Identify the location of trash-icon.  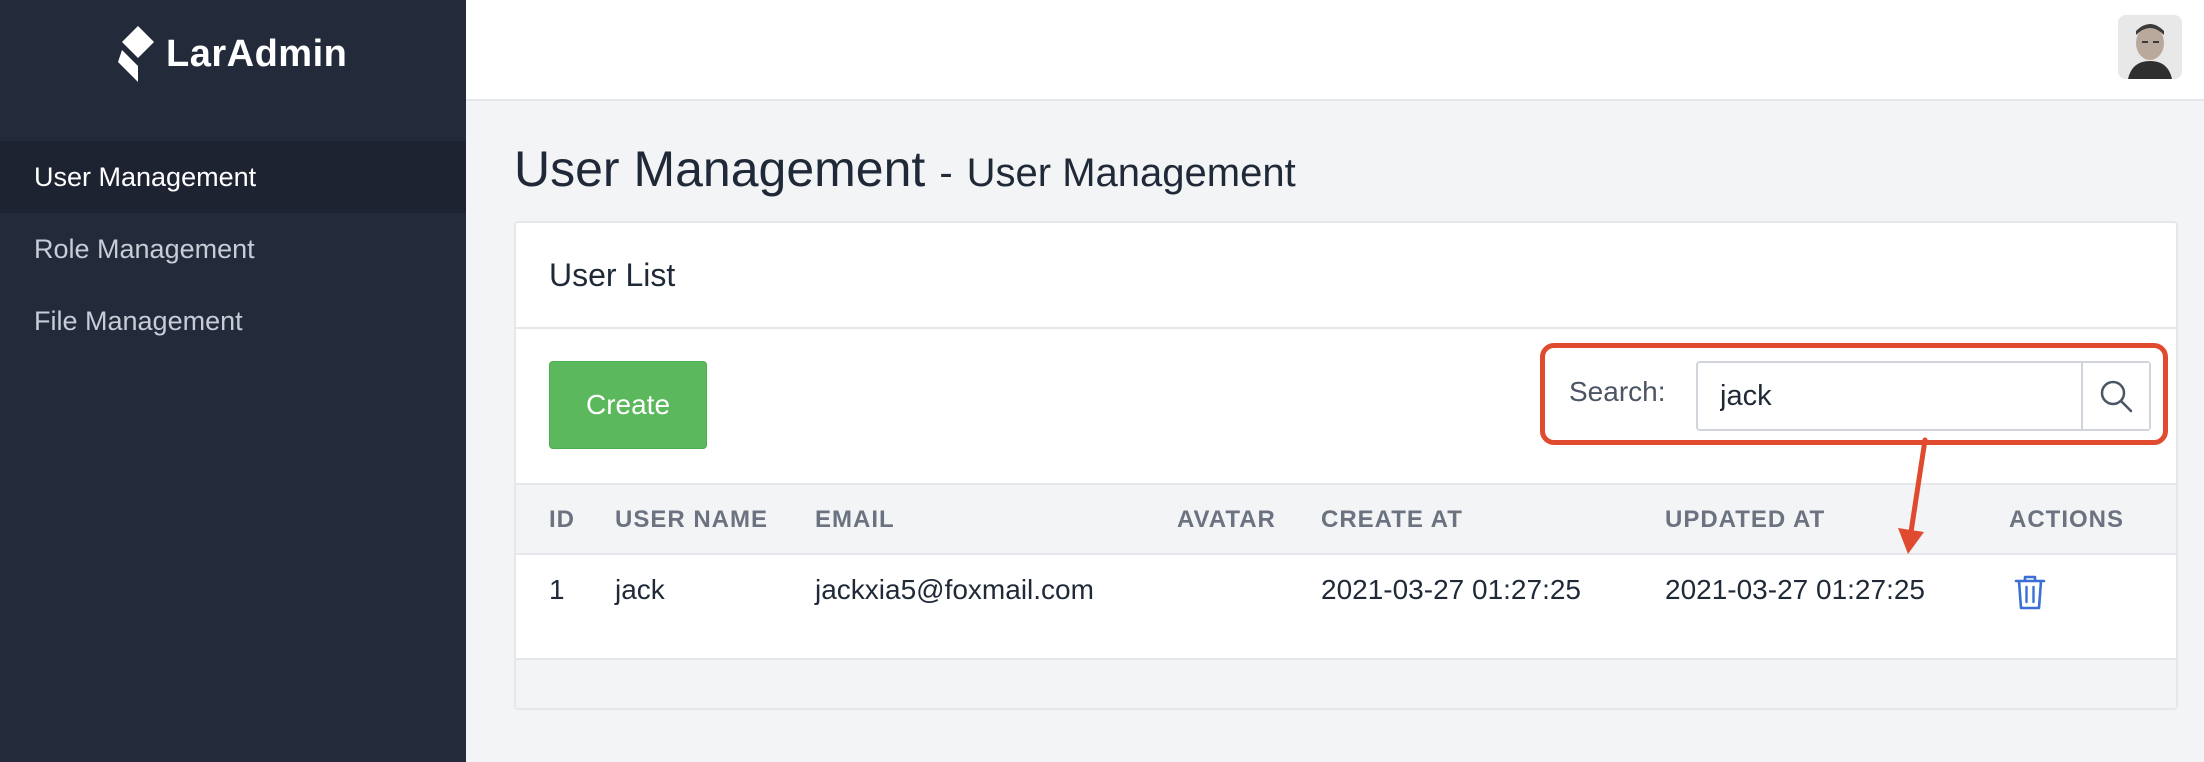
(2030, 592).